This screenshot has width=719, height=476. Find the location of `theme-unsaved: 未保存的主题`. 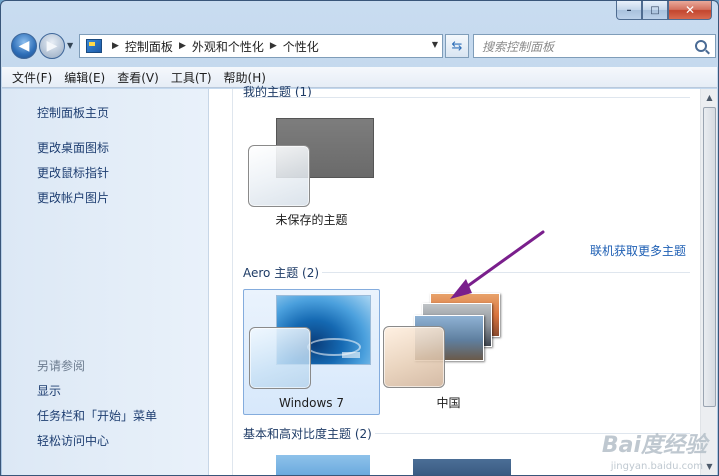

theme-unsaved: 未保存的主题 is located at coordinates (311, 178).